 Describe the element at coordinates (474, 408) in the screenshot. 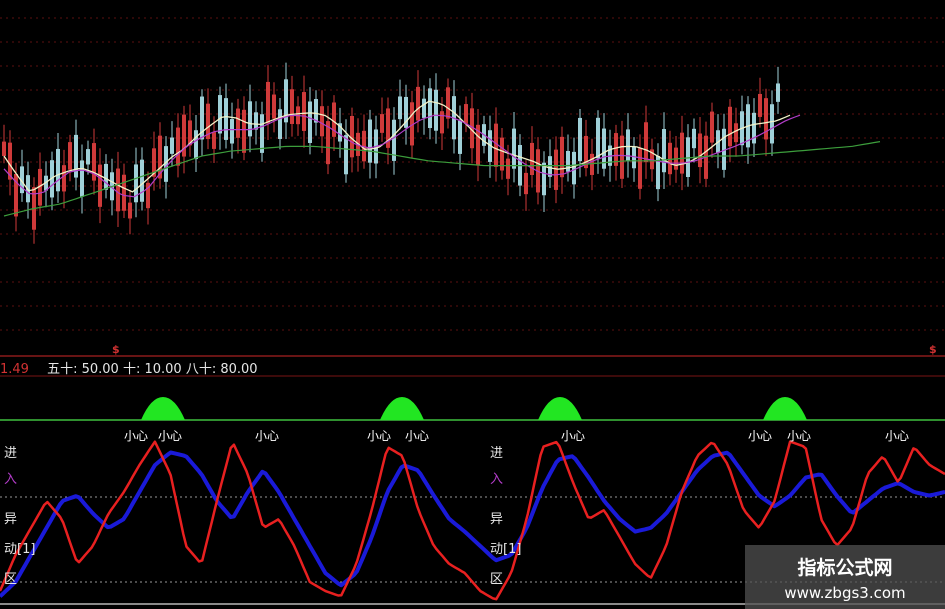

I see `overbought-peaks` at that location.